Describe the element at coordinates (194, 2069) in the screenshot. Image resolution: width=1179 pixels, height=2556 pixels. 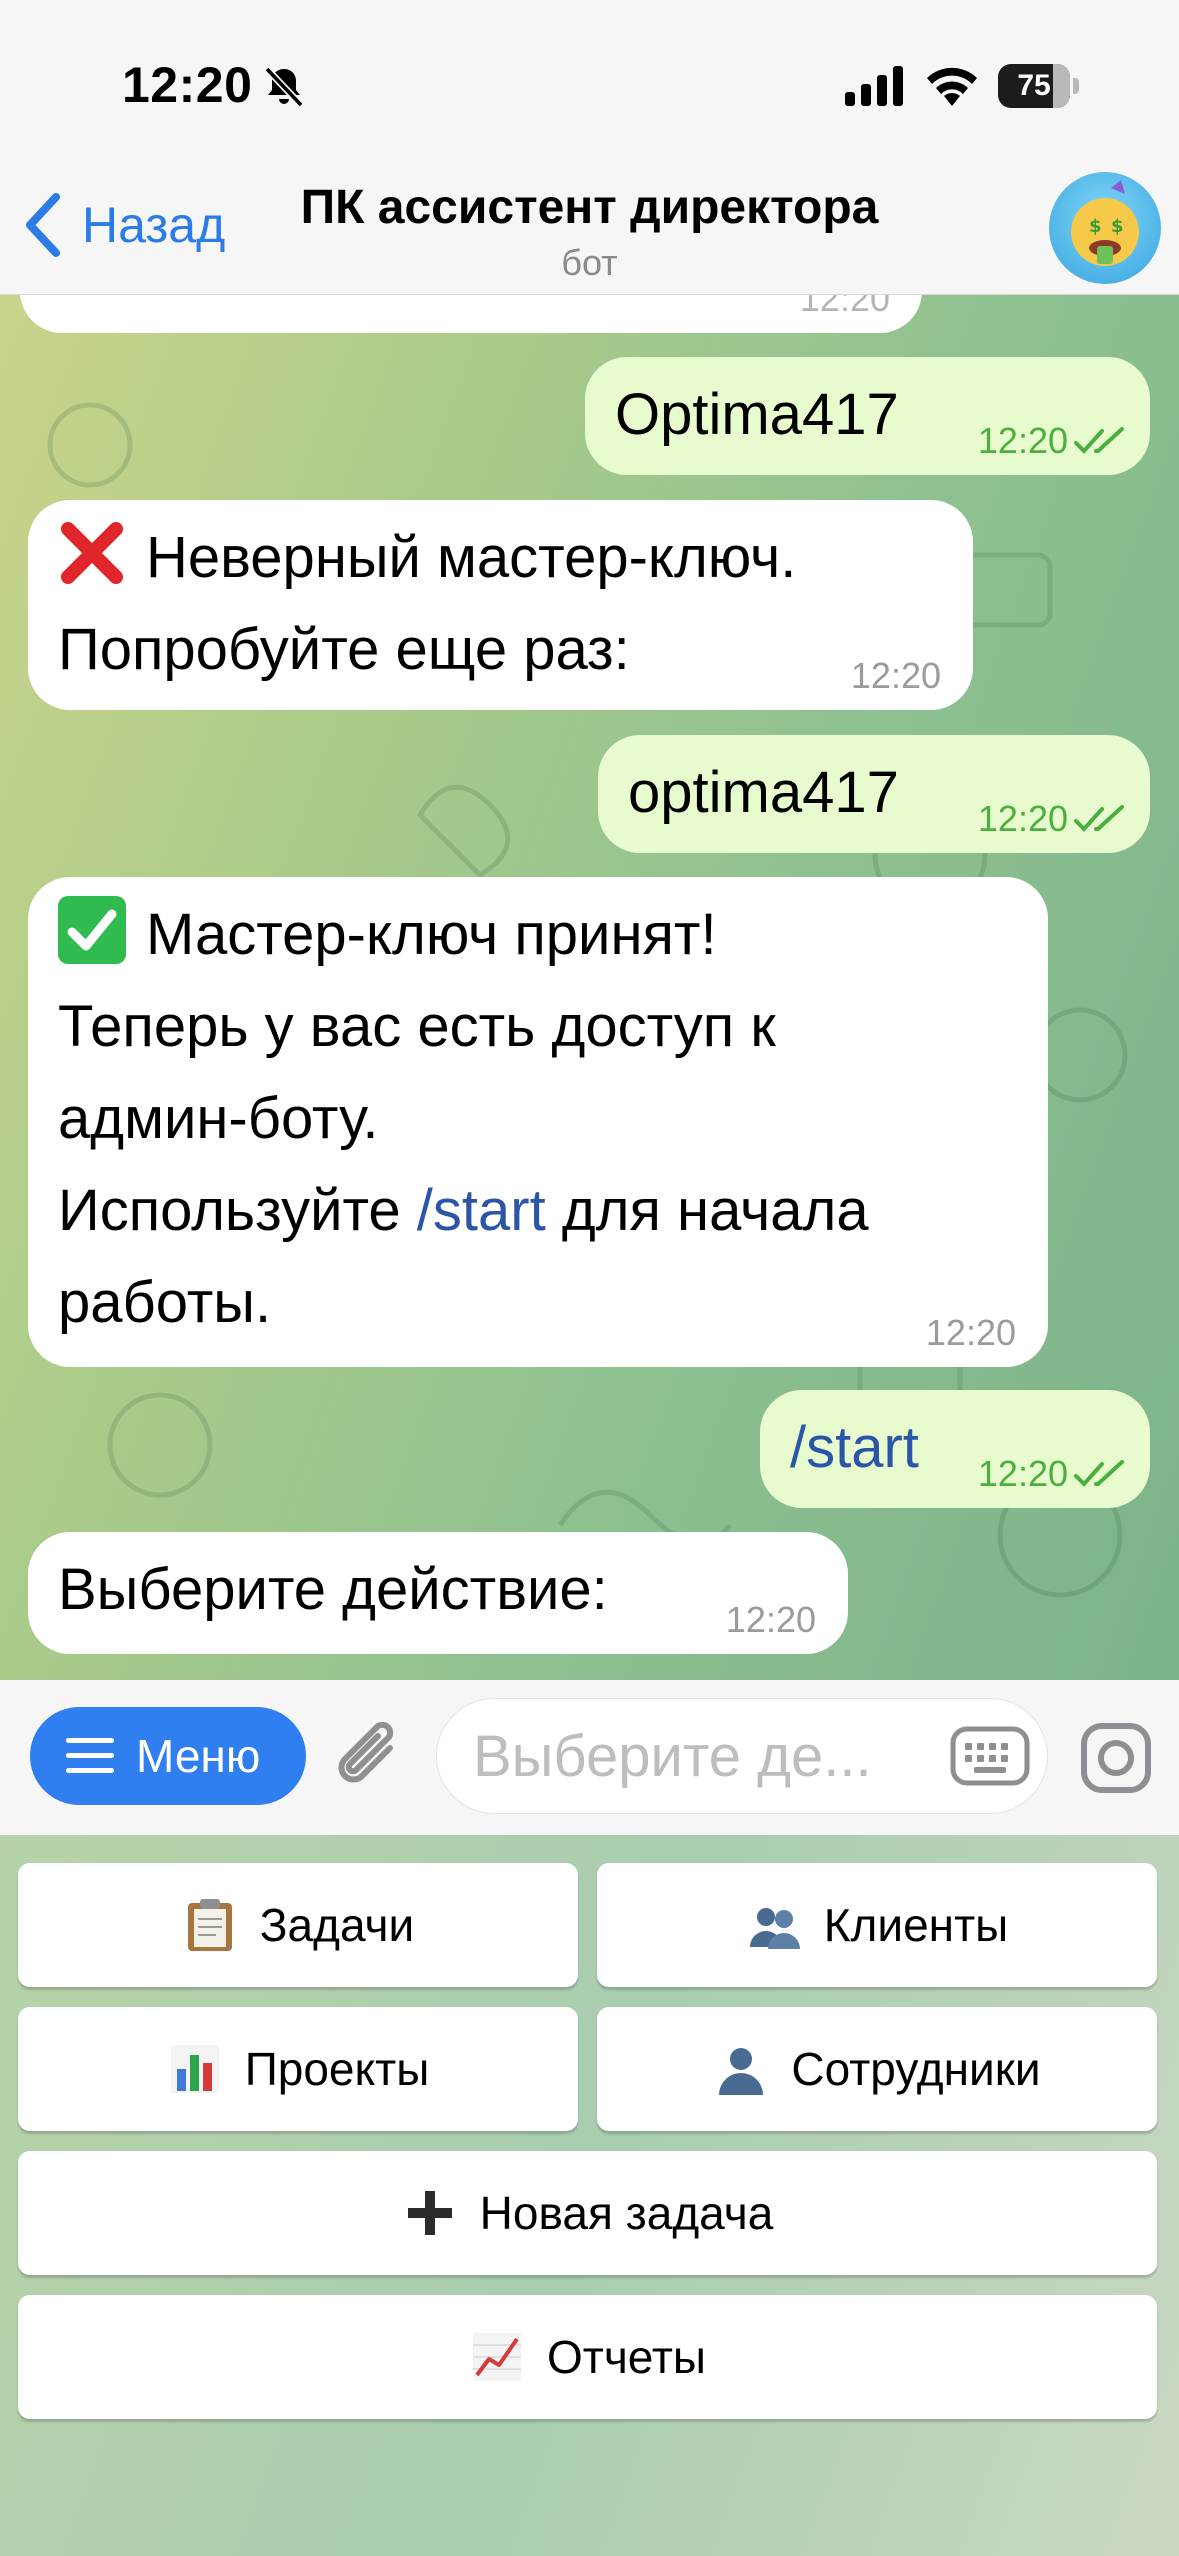
I see `bar-chart-icon` at that location.